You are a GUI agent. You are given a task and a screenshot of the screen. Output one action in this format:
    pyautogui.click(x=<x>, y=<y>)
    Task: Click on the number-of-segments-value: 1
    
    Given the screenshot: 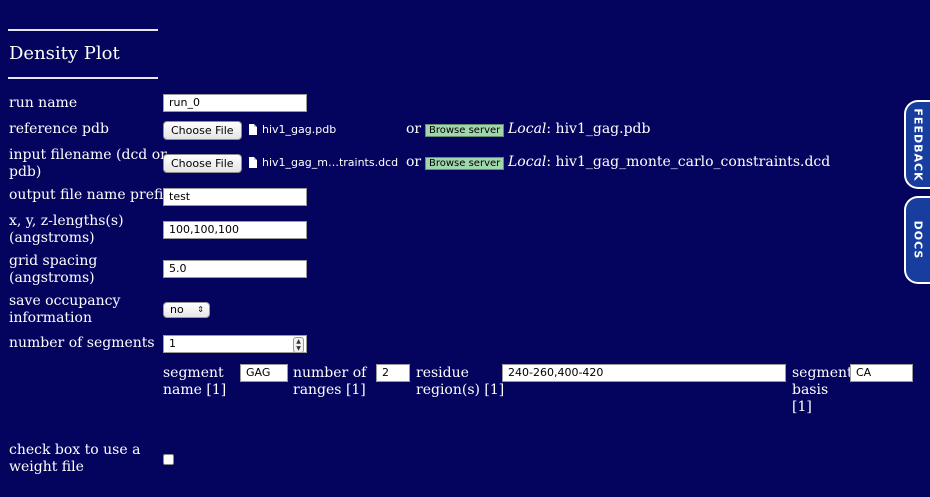 What is the action you would take?
    pyautogui.click(x=172, y=343)
    